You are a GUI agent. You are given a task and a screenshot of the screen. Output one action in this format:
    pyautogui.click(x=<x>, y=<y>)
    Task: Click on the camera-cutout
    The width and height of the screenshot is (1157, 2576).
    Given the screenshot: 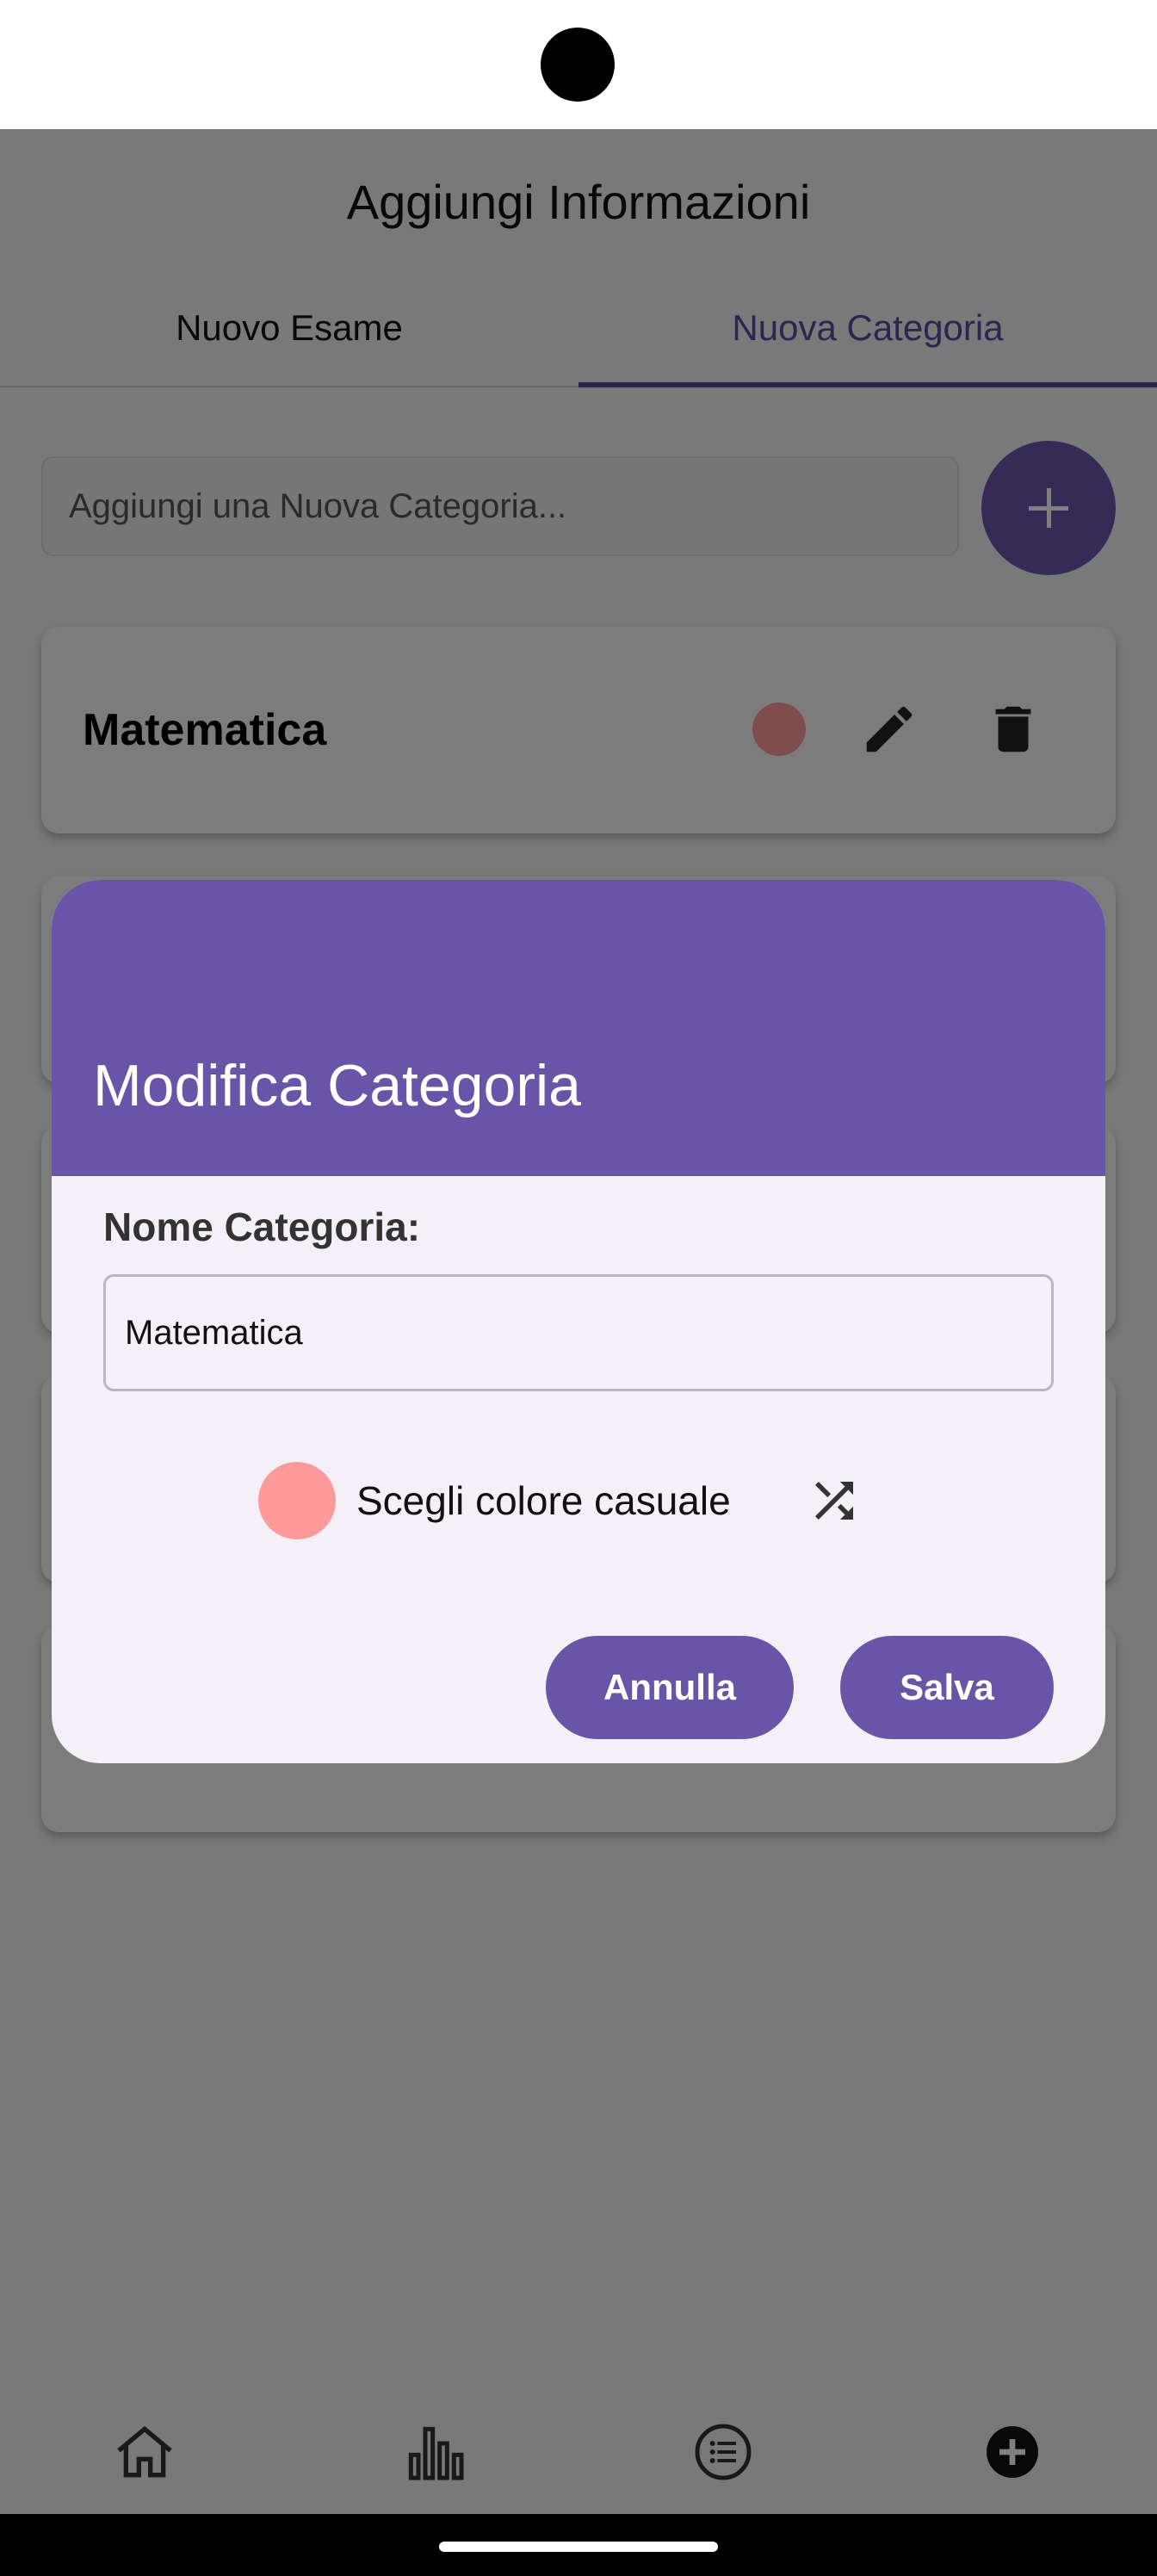 What is the action you would take?
    pyautogui.click(x=578, y=65)
    